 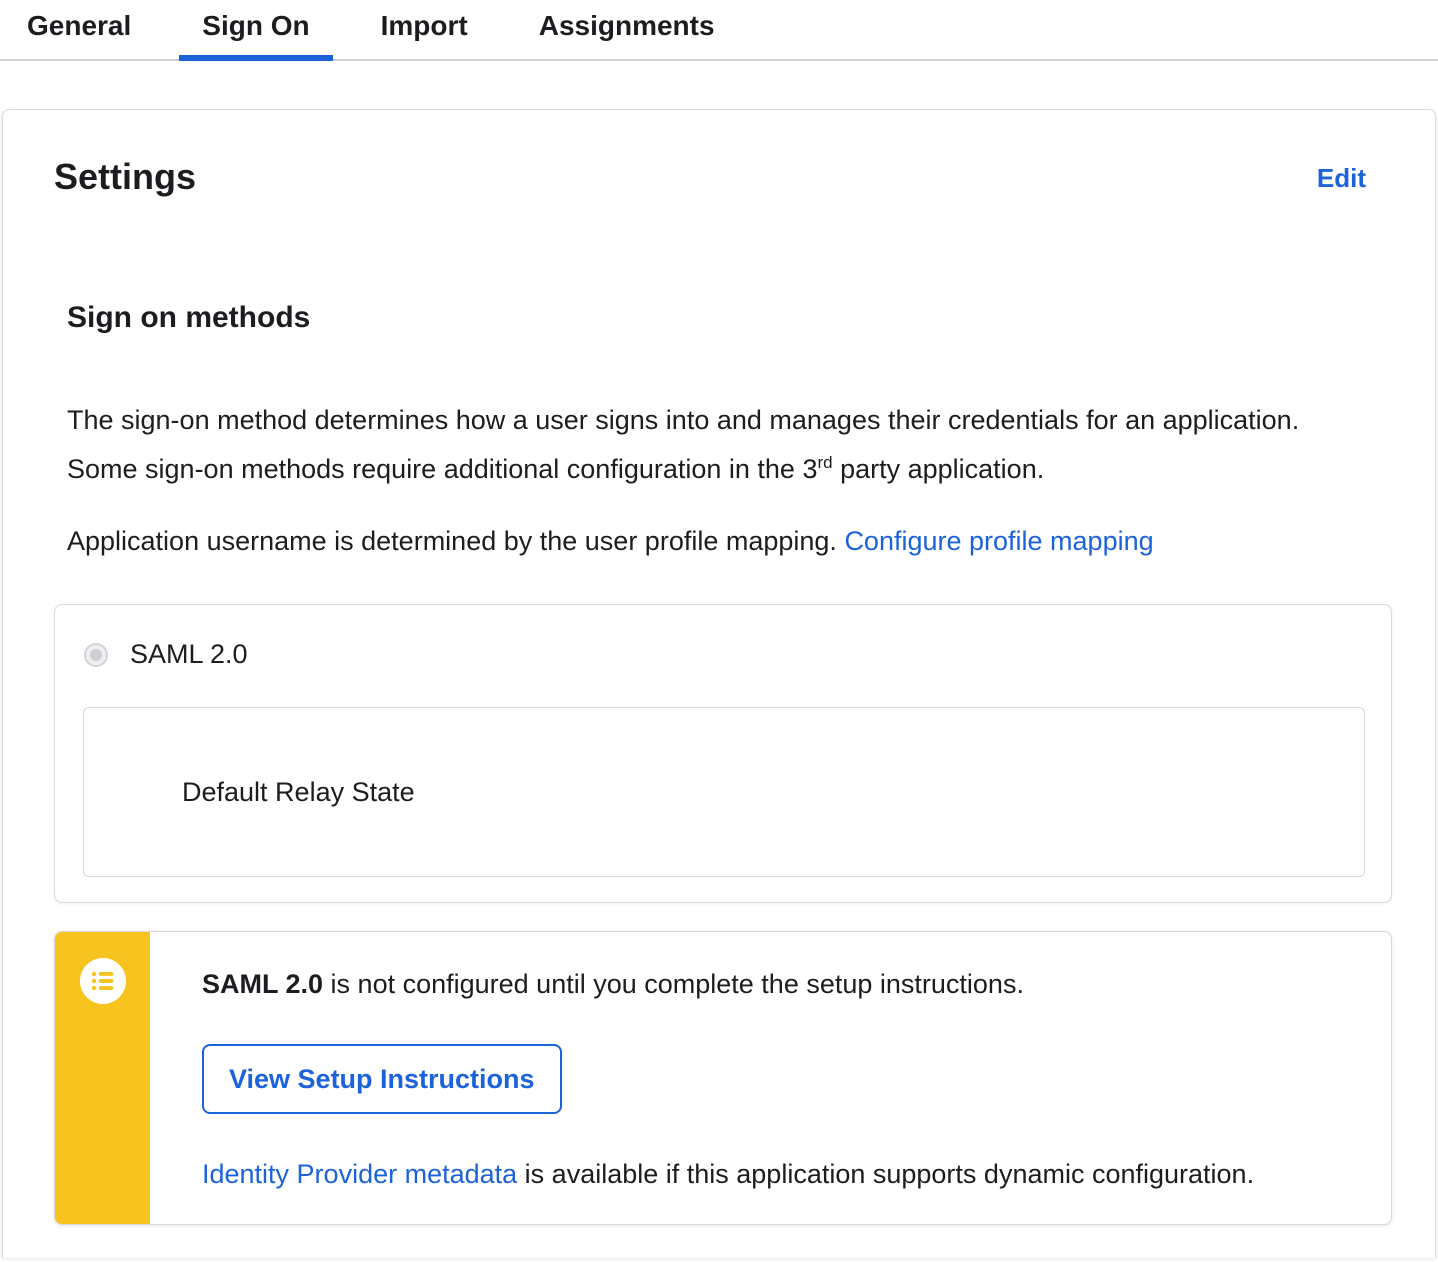 What do you see at coordinates (627, 29) in the screenshot?
I see `tab-assignments: Assignments` at bounding box center [627, 29].